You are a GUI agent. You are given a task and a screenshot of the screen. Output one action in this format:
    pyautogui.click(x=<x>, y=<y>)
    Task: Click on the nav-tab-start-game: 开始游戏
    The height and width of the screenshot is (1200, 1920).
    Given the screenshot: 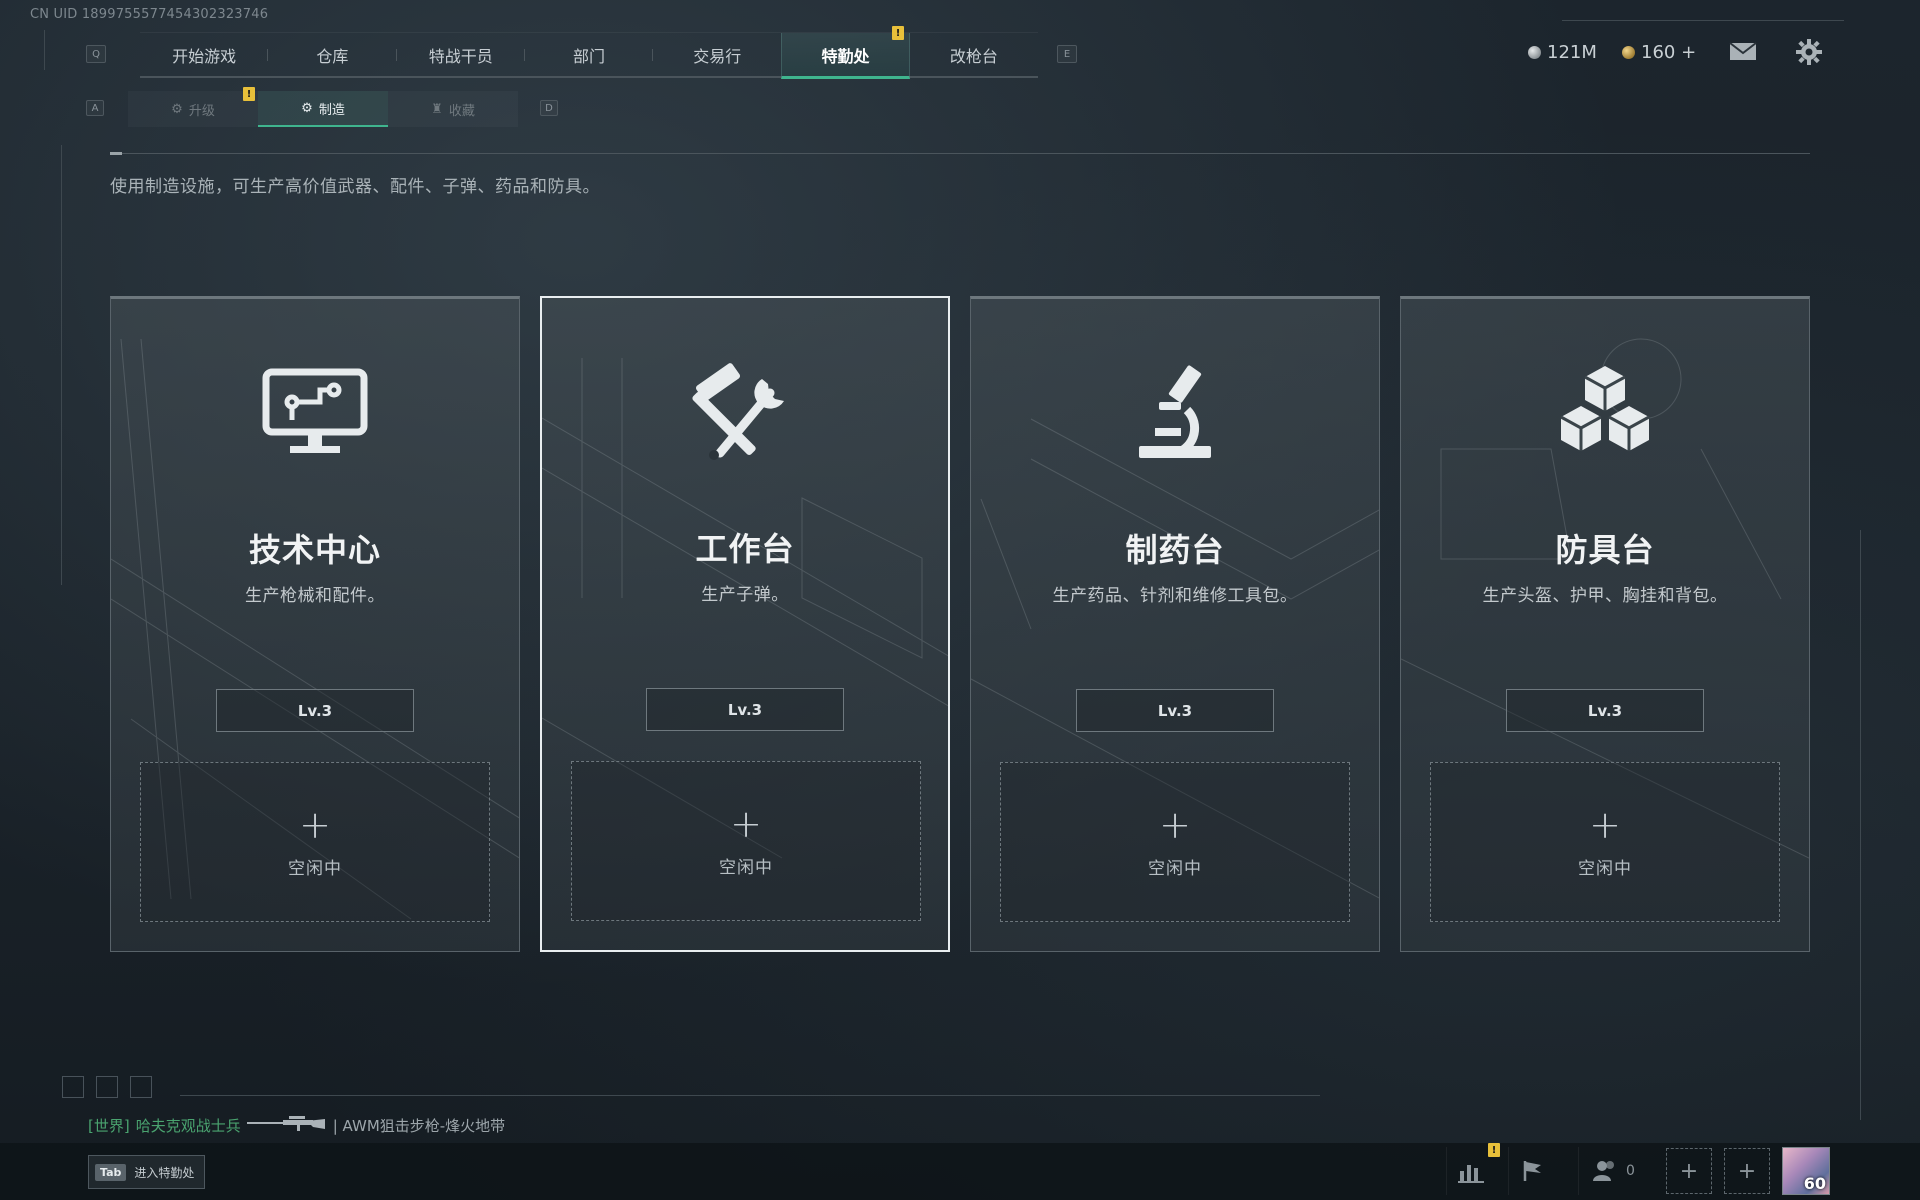 What is the action you would take?
    pyautogui.click(x=204, y=55)
    